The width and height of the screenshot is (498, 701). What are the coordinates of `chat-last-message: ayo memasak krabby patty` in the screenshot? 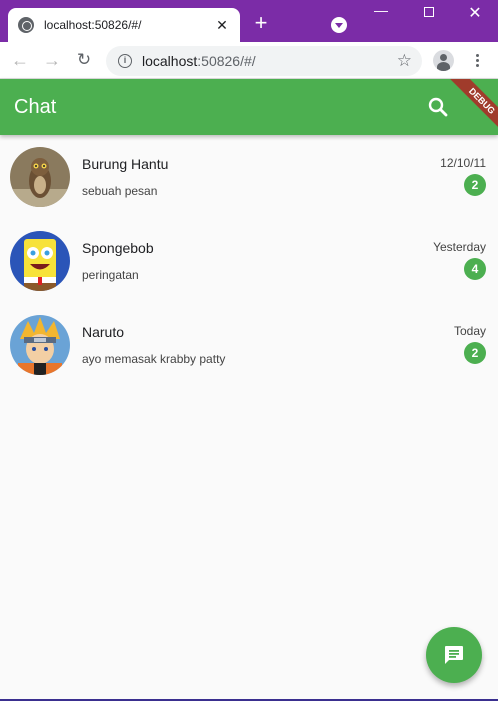 It's located at (154, 359).